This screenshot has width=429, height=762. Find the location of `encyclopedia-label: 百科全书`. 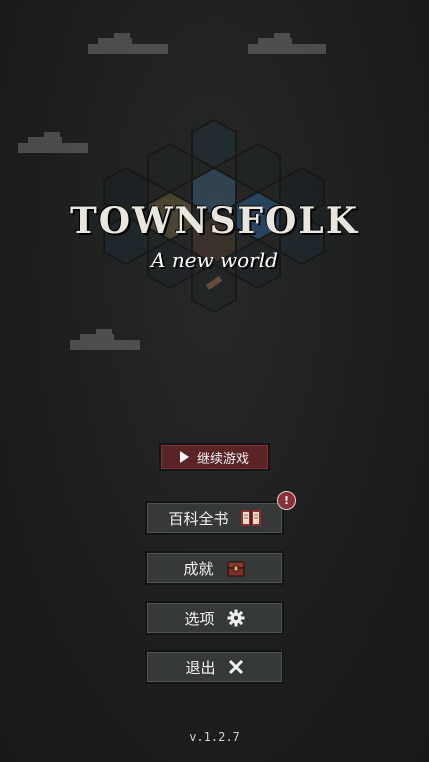

encyclopedia-label: 百科全书 is located at coordinates (198, 518).